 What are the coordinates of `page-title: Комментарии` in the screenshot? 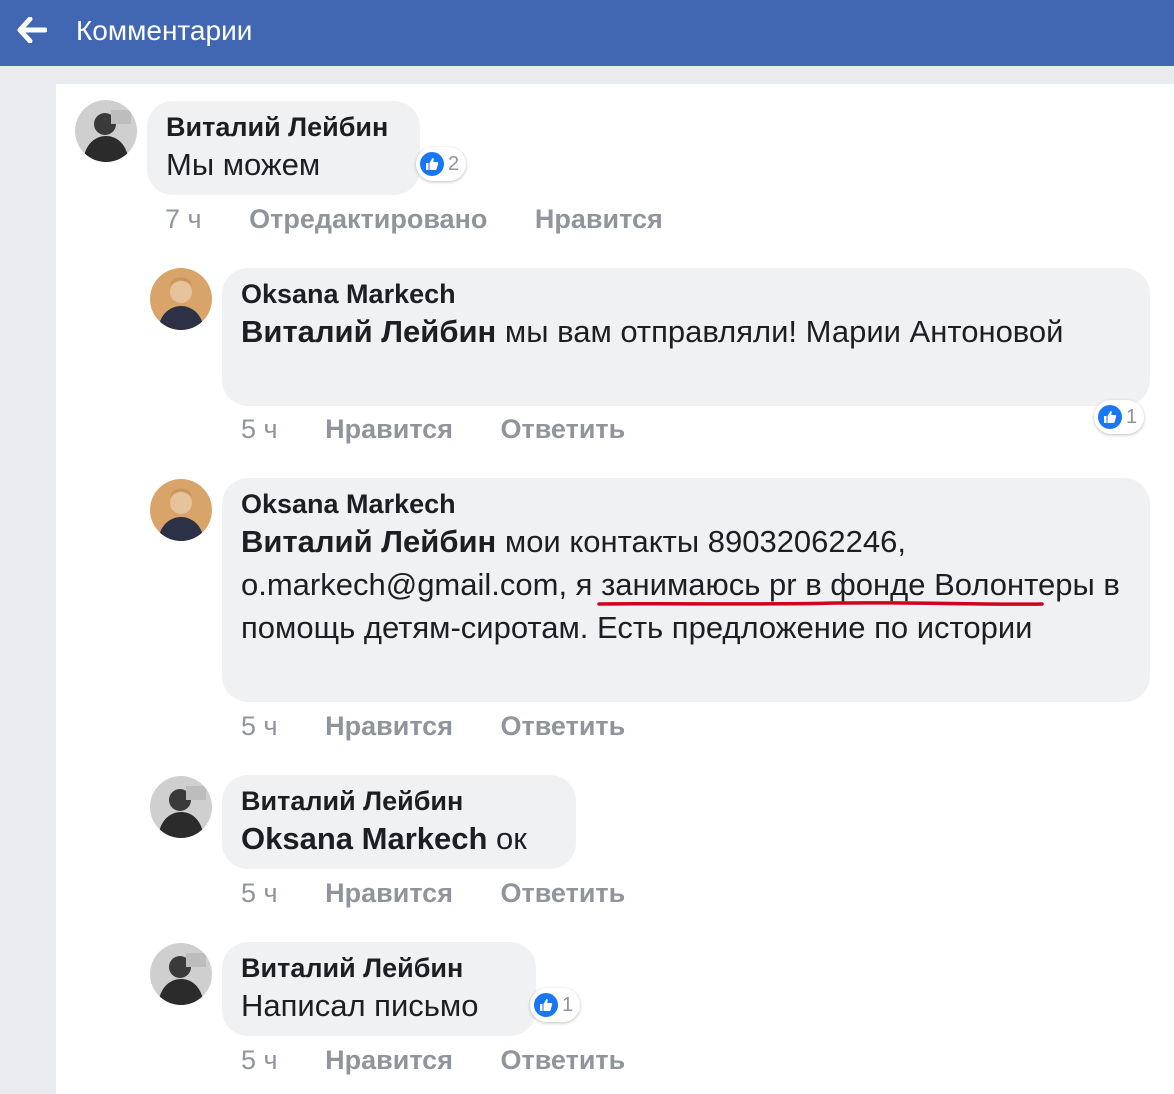 It's located at (164, 30).